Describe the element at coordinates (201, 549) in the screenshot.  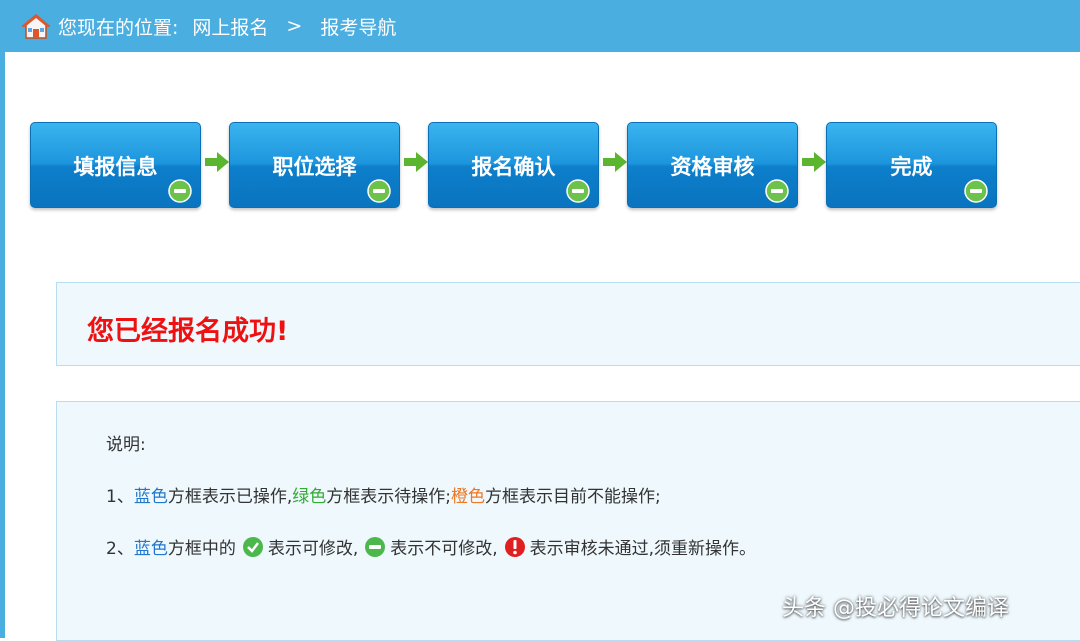
I see `note-text: 方框中的` at that location.